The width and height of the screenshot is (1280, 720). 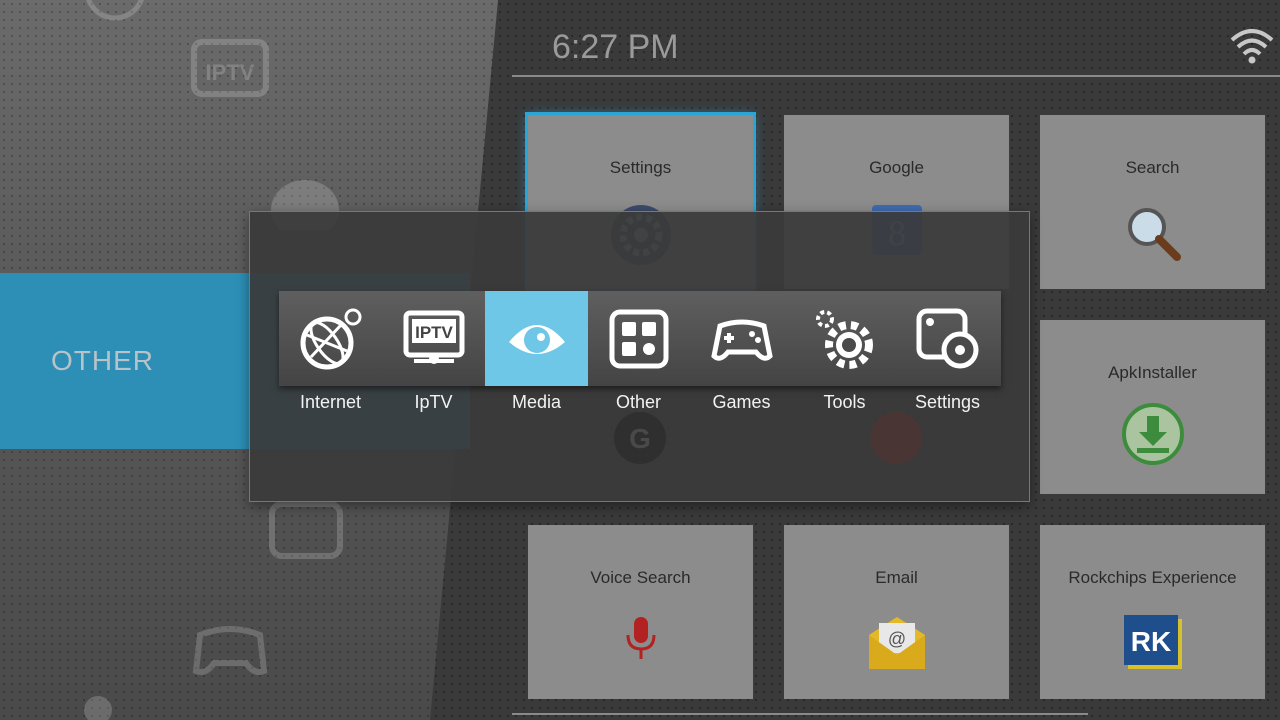 What do you see at coordinates (1152, 372) in the screenshot?
I see `tile-label: ApkInstaller` at bounding box center [1152, 372].